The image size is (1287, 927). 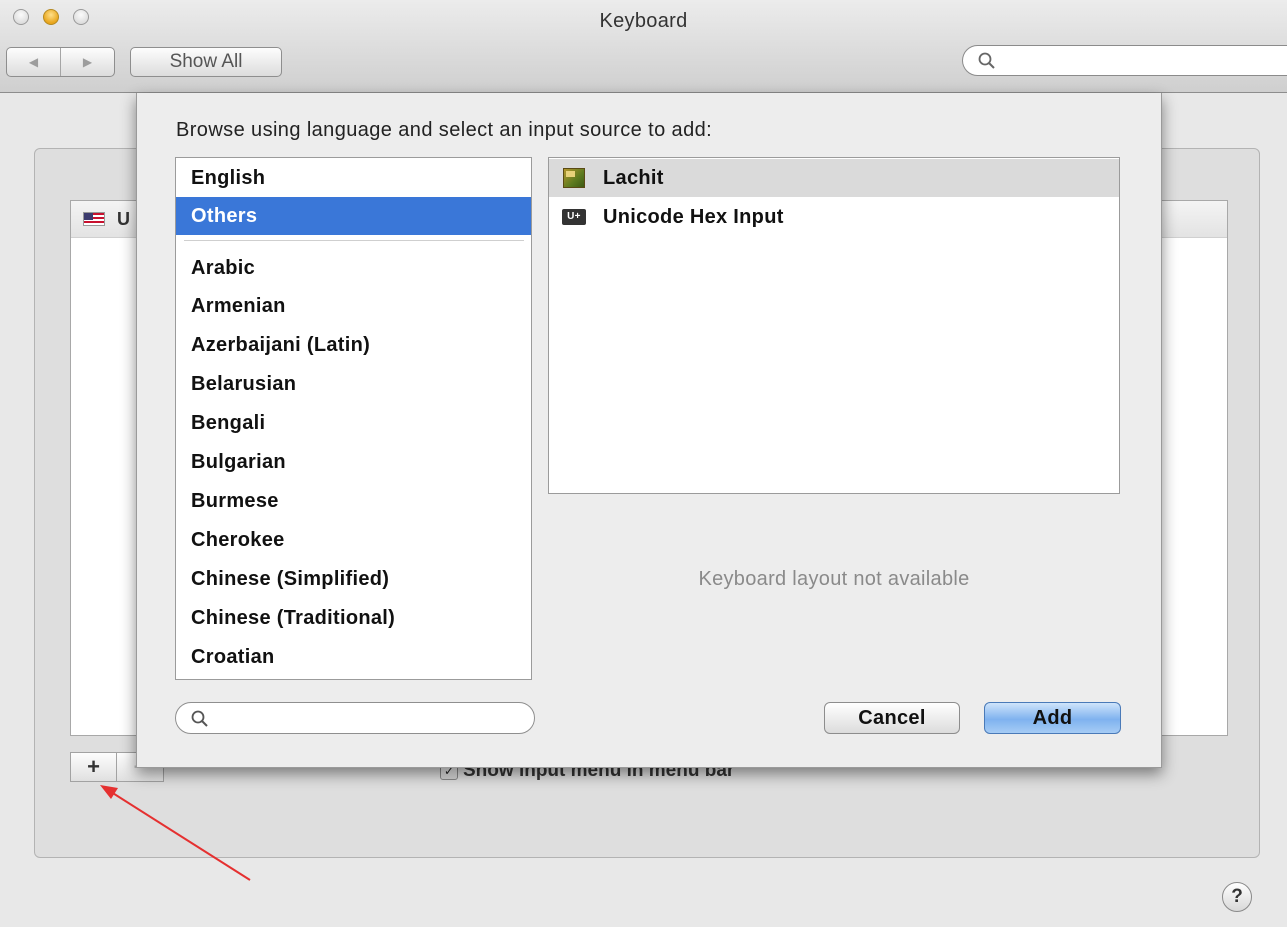 I want to click on cancel-button: Cancel, so click(x=892, y=718).